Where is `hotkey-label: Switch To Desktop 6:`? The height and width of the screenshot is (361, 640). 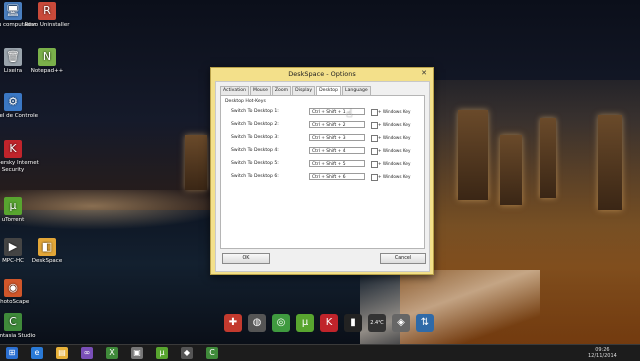
hotkey-label: Switch To Desktop 6: is located at coordinates (255, 176).